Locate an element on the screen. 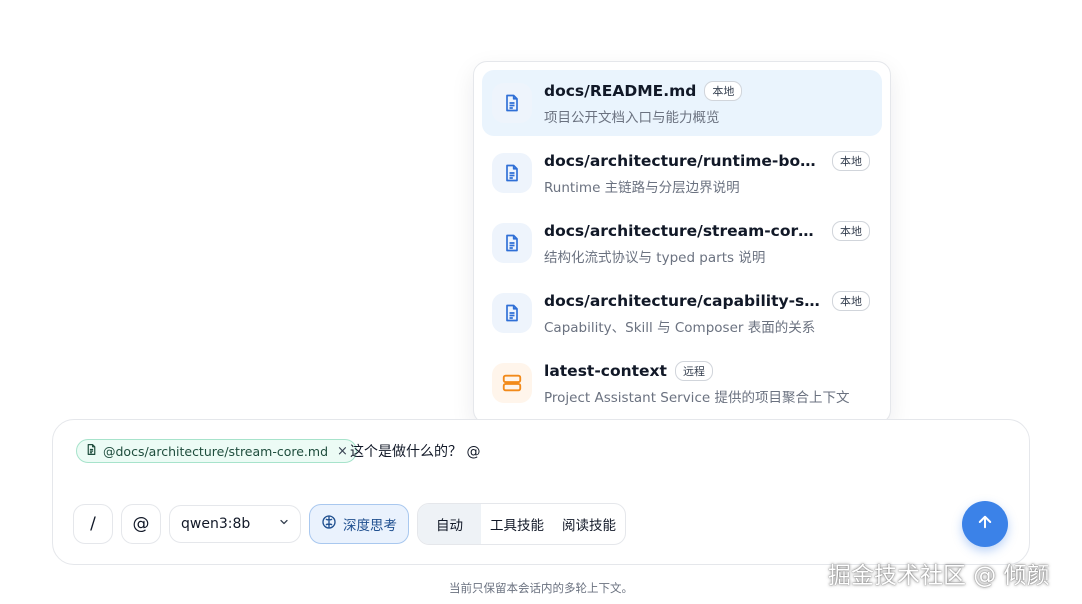 The image size is (1082, 604). mention-item-desc: Capability、Skill 与 Composer 表面的关系 is located at coordinates (680, 327).